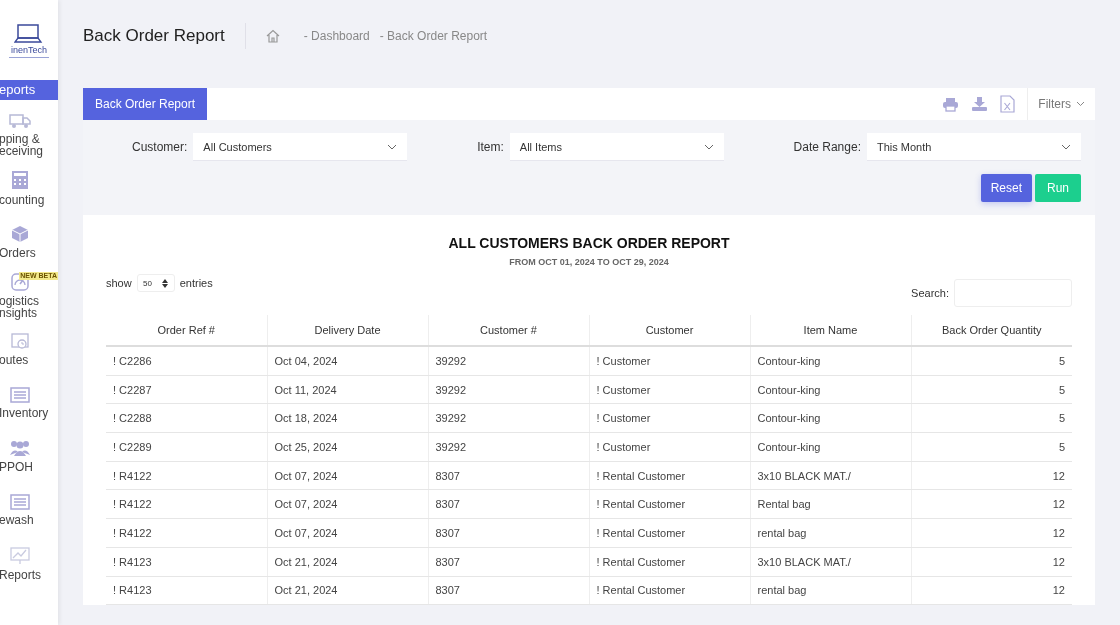  Describe the element at coordinates (19, 555) in the screenshot. I see `chart-easel-icon` at that location.